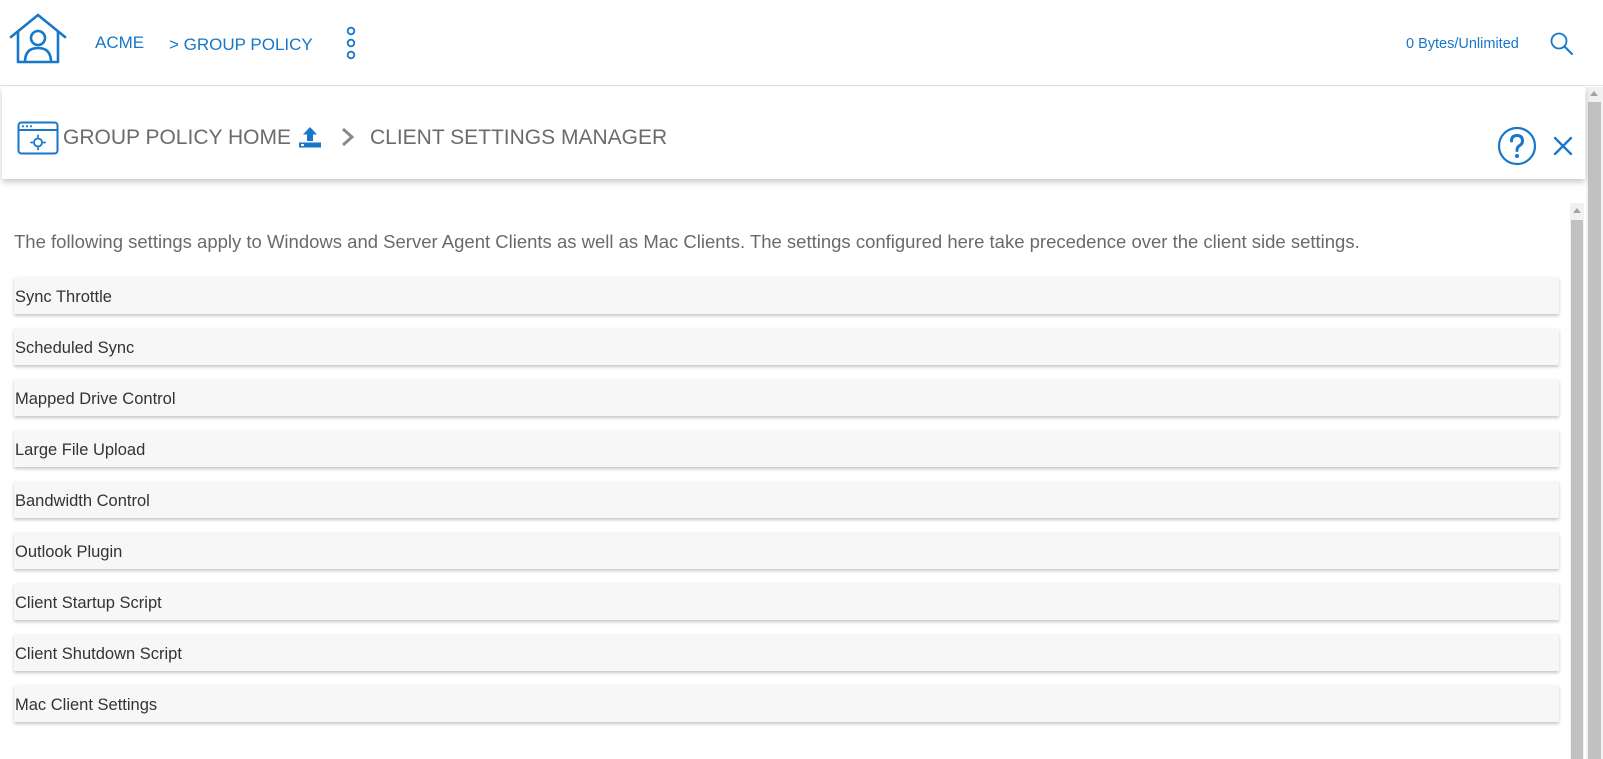  What do you see at coordinates (241, 45) in the screenshot?
I see `breadcrumb-group-policy: > GROUP POLICY` at bounding box center [241, 45].